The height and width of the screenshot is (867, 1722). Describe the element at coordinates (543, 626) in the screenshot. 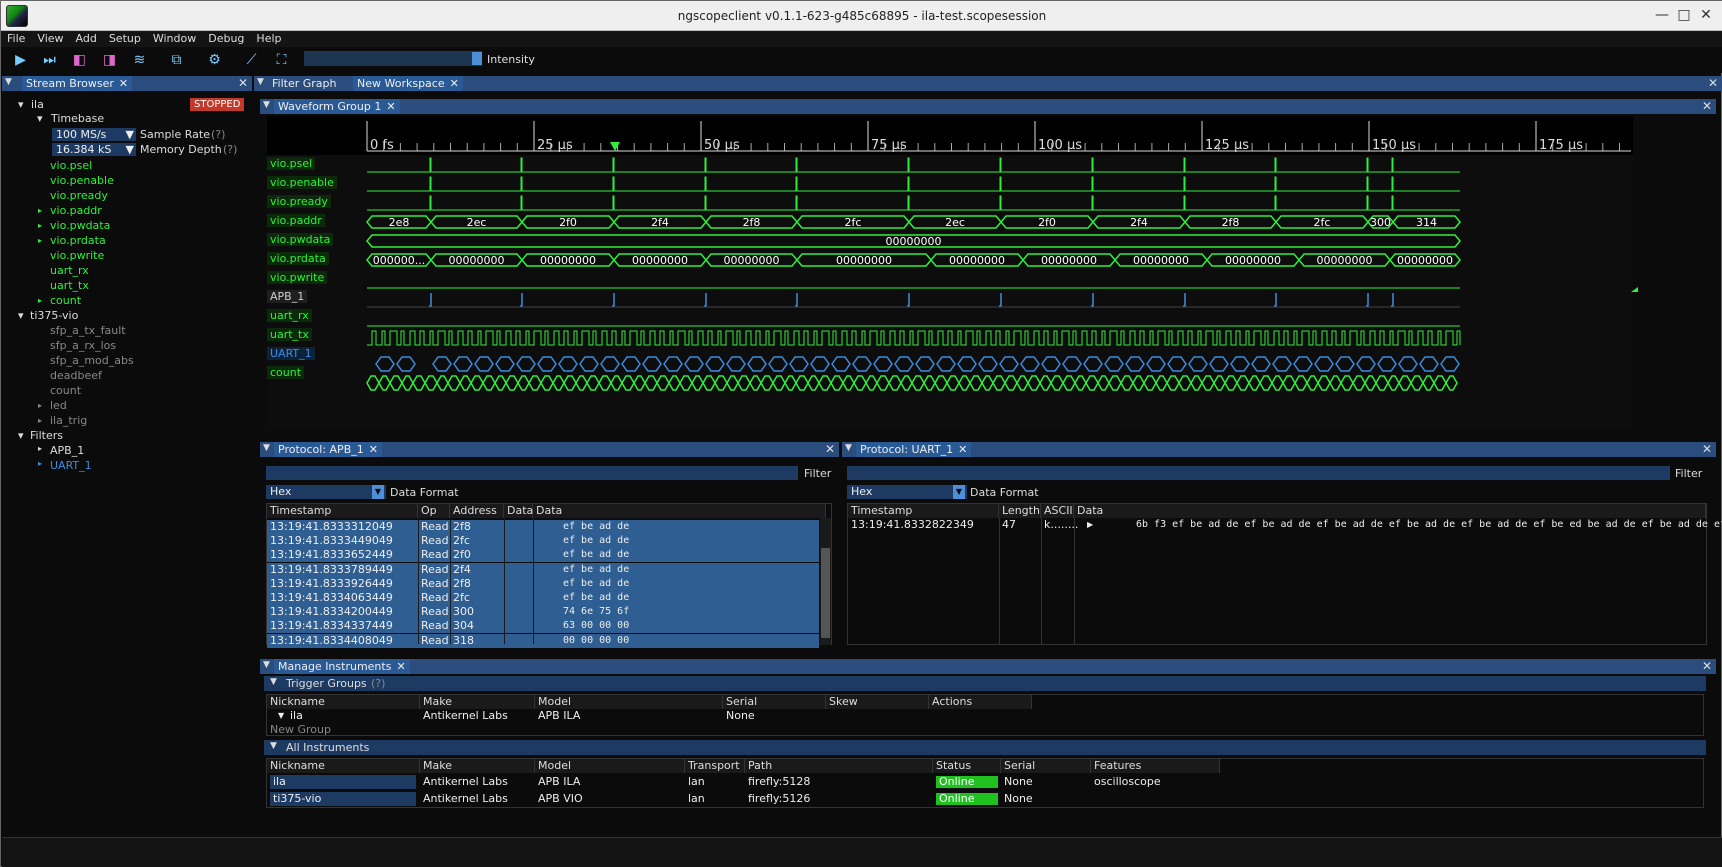

I see `table-row: 13:19:41.8334337449 Read 304 63 00 00 00` at that location.